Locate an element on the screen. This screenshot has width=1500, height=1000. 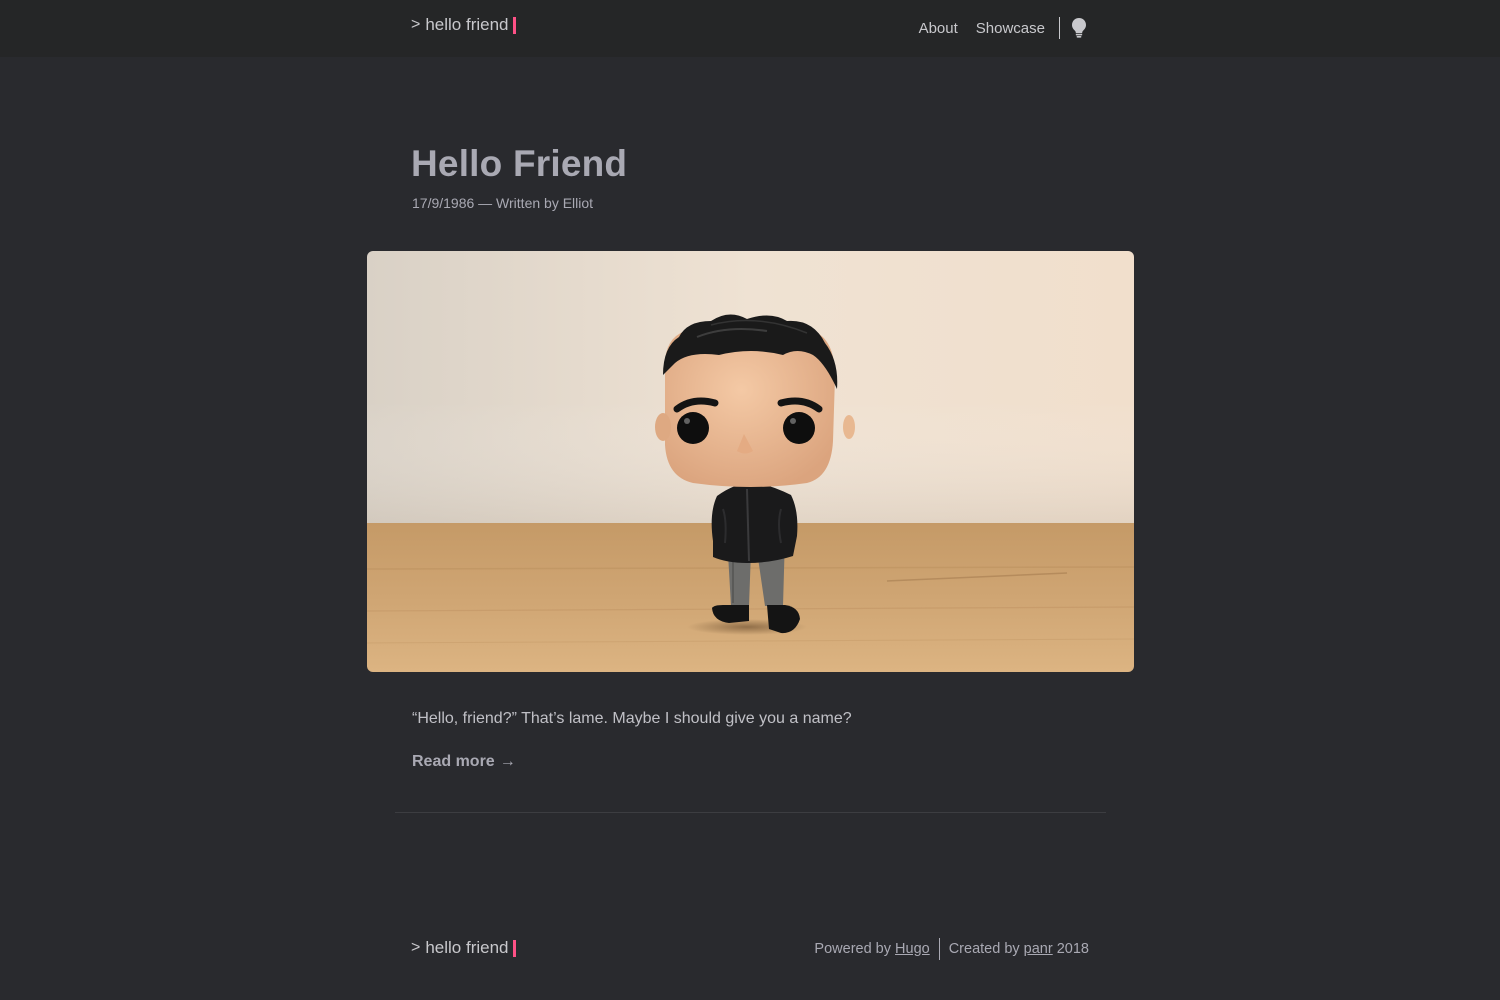
lightbulb-icon is located at coordinates (1079, 28).